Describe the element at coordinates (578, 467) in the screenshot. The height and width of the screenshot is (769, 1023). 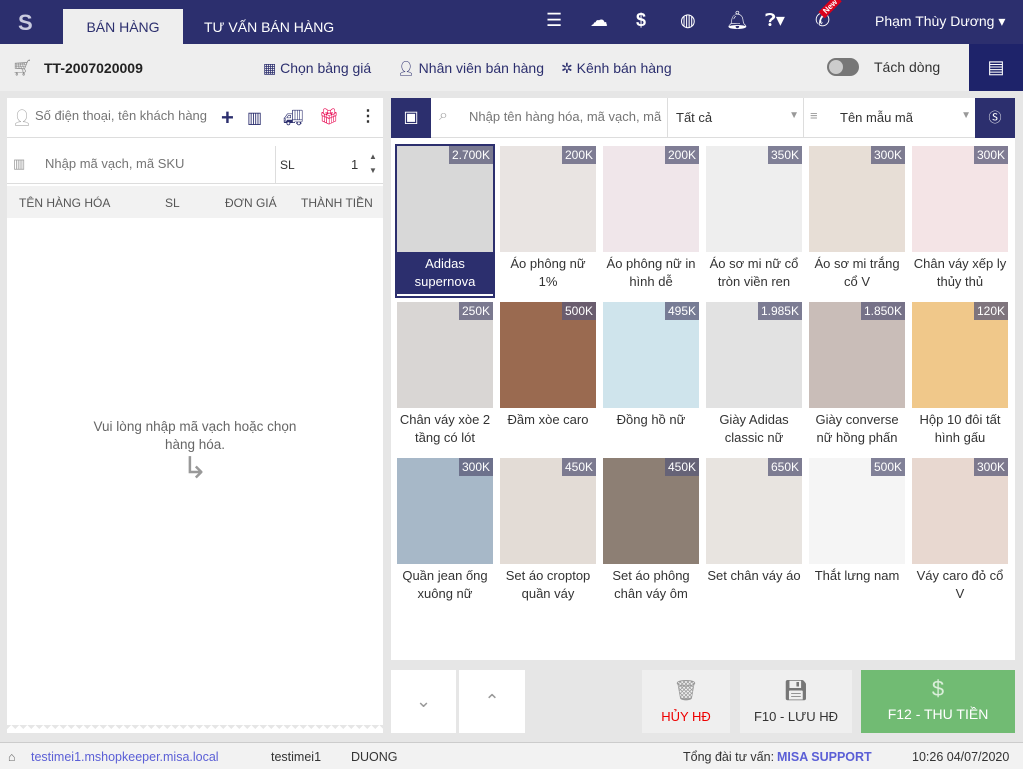
I see `product-price: 450K` at that location.